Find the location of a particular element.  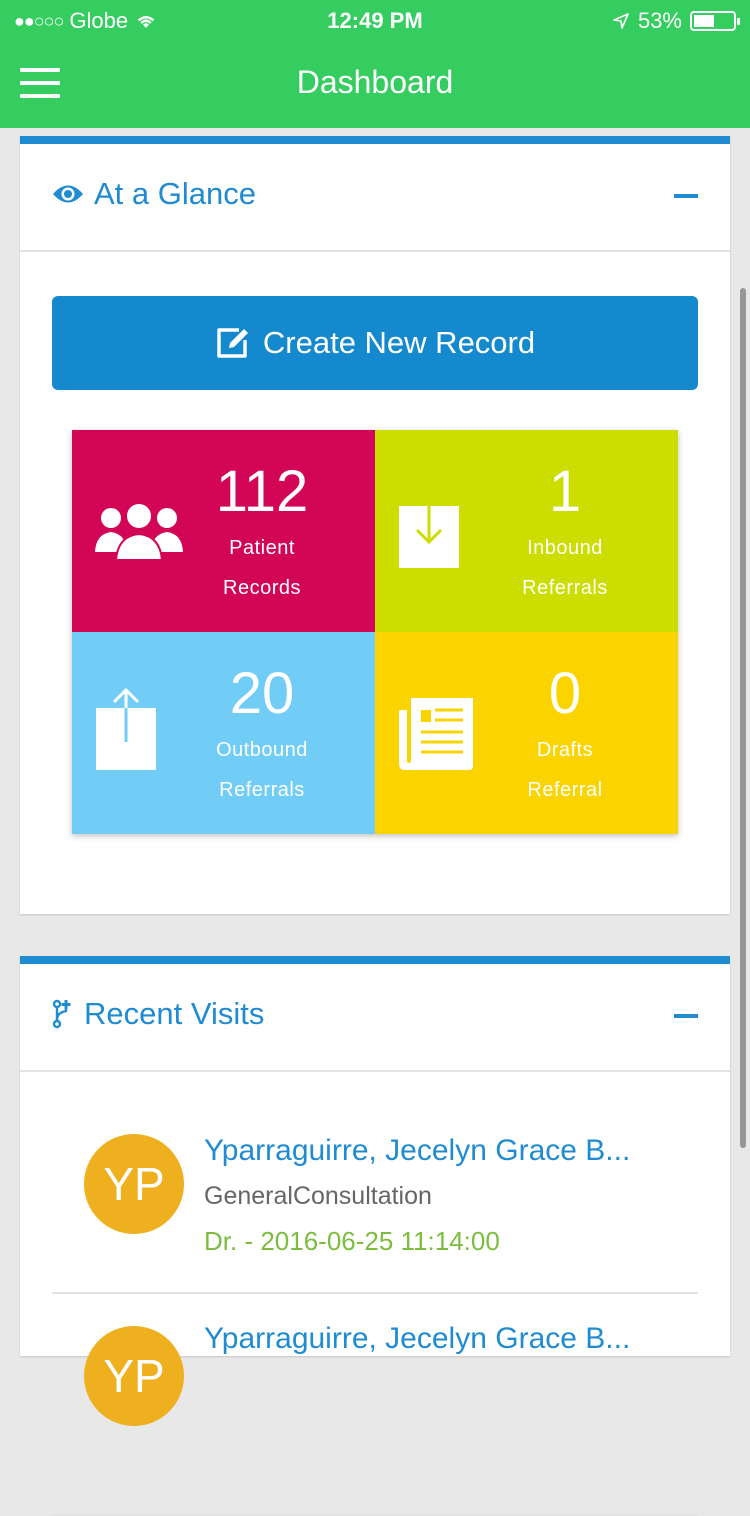

tile-label-line2: Records is located at coordinates (262, 588).